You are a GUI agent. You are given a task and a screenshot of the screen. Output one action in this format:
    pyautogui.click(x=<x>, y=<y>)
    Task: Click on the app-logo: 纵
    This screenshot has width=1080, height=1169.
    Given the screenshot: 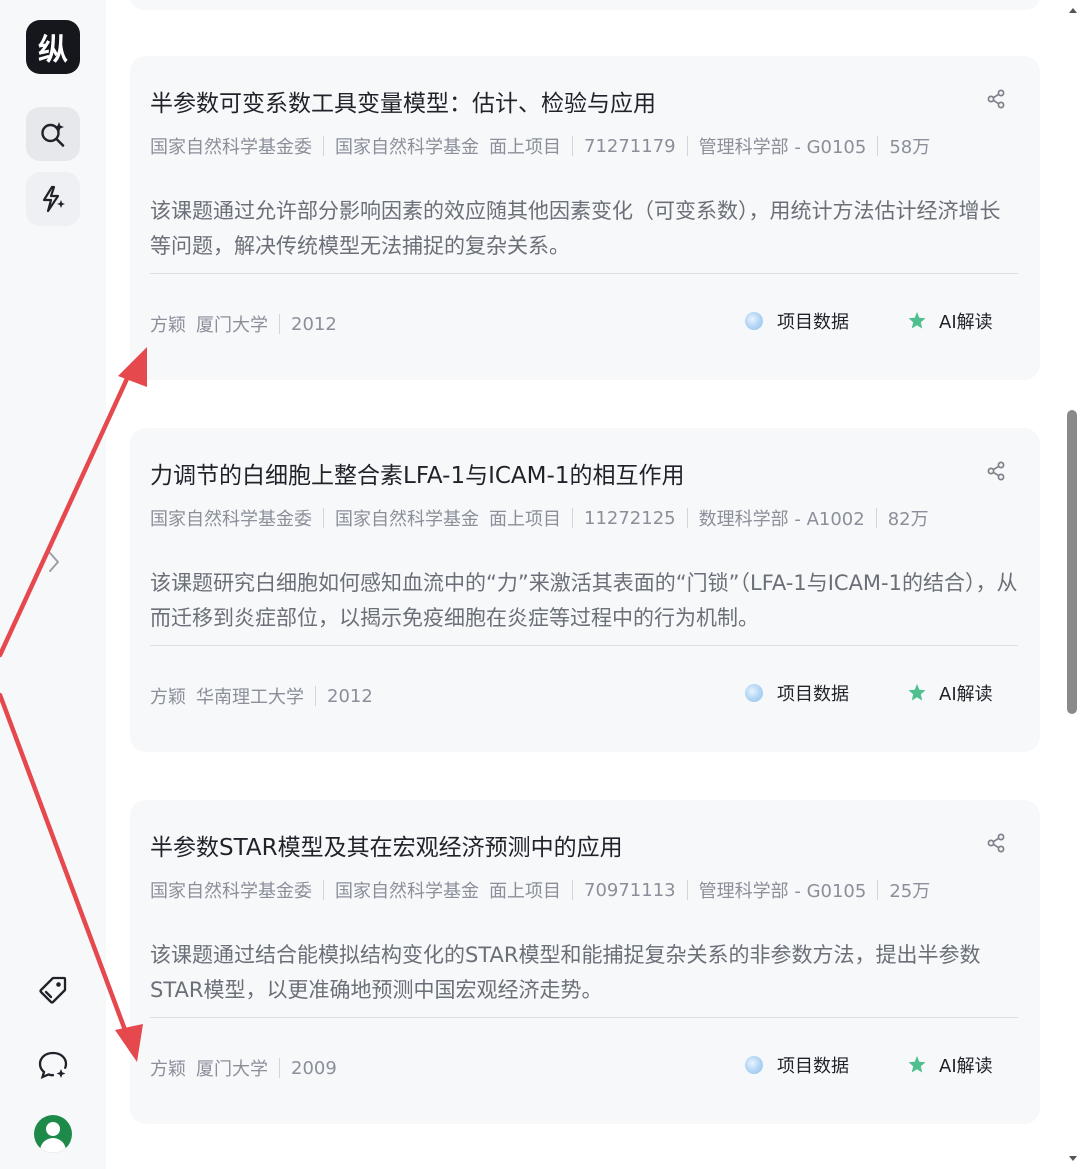 What is the action you would take?
    pyautogui.click(x=53, y=47)
    